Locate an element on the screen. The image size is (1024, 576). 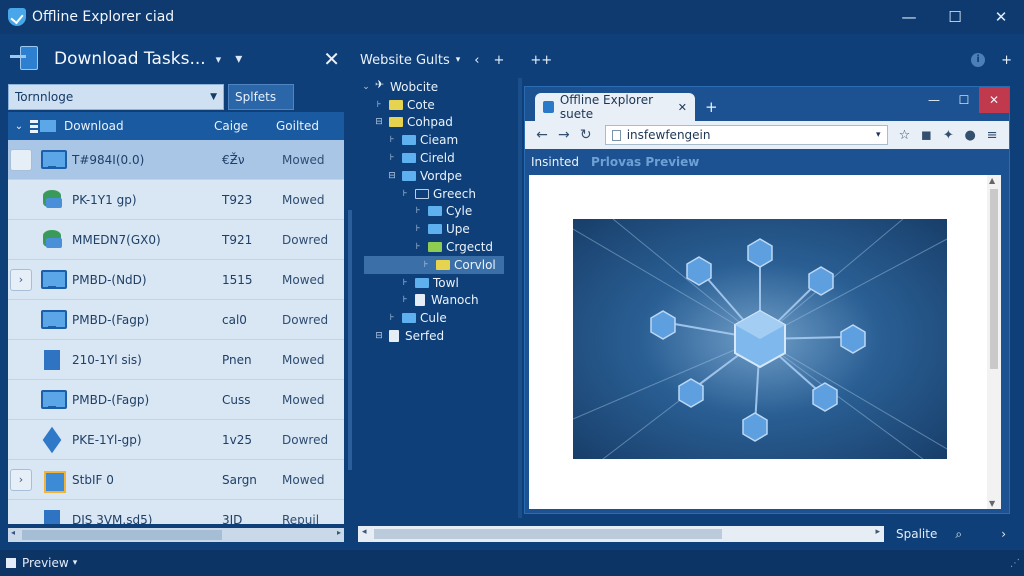
search-icon: ⌕ is located at coordinates (958, 534).